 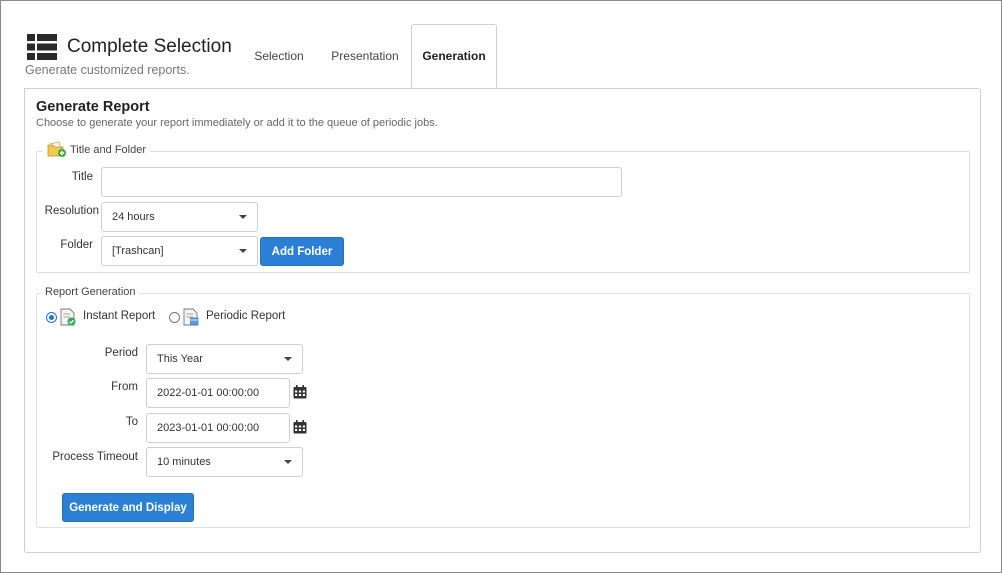 I want to click on title-folder-legend-text: Title and Folder, so click(x=108, y=149).